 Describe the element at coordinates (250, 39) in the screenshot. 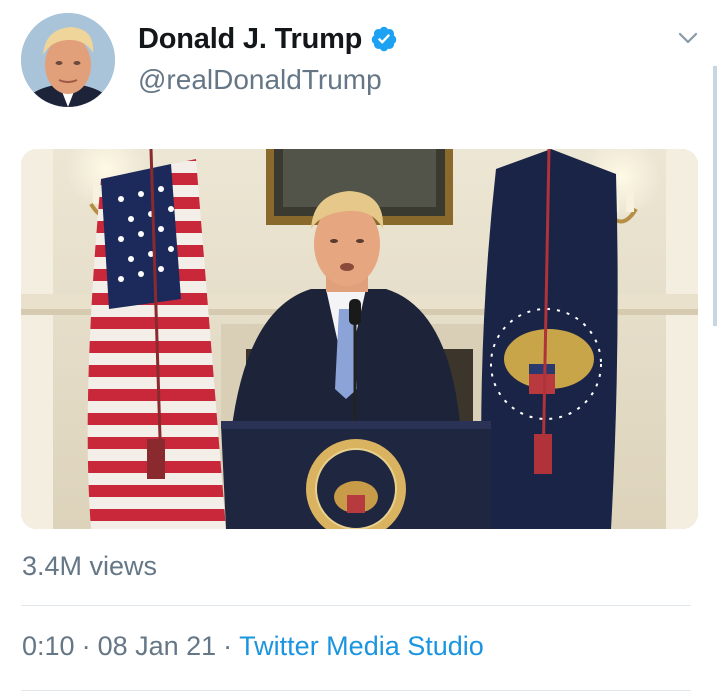

I see `display-name: Donald J. Trump` at that location.